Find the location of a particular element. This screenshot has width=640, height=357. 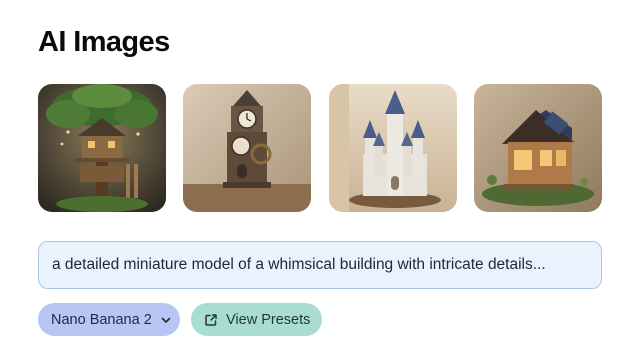

gallery-image-cabin is located at coordinates (538, 148).